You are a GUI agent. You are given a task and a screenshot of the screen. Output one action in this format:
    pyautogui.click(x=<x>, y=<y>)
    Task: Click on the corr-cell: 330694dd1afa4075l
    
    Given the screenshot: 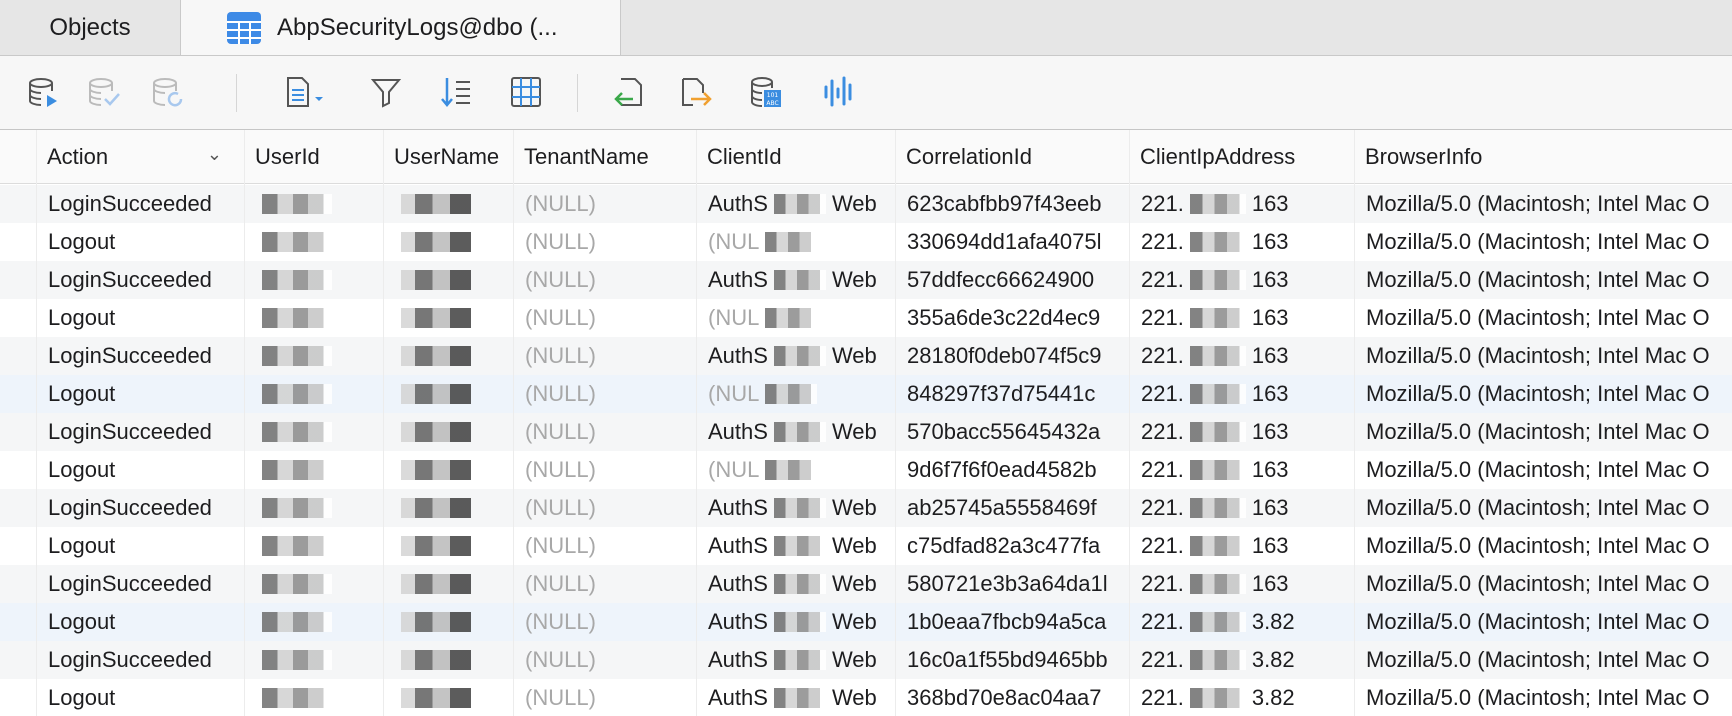 What is the action you would take?
    pyautogui.click(x=1012, y=242)
    